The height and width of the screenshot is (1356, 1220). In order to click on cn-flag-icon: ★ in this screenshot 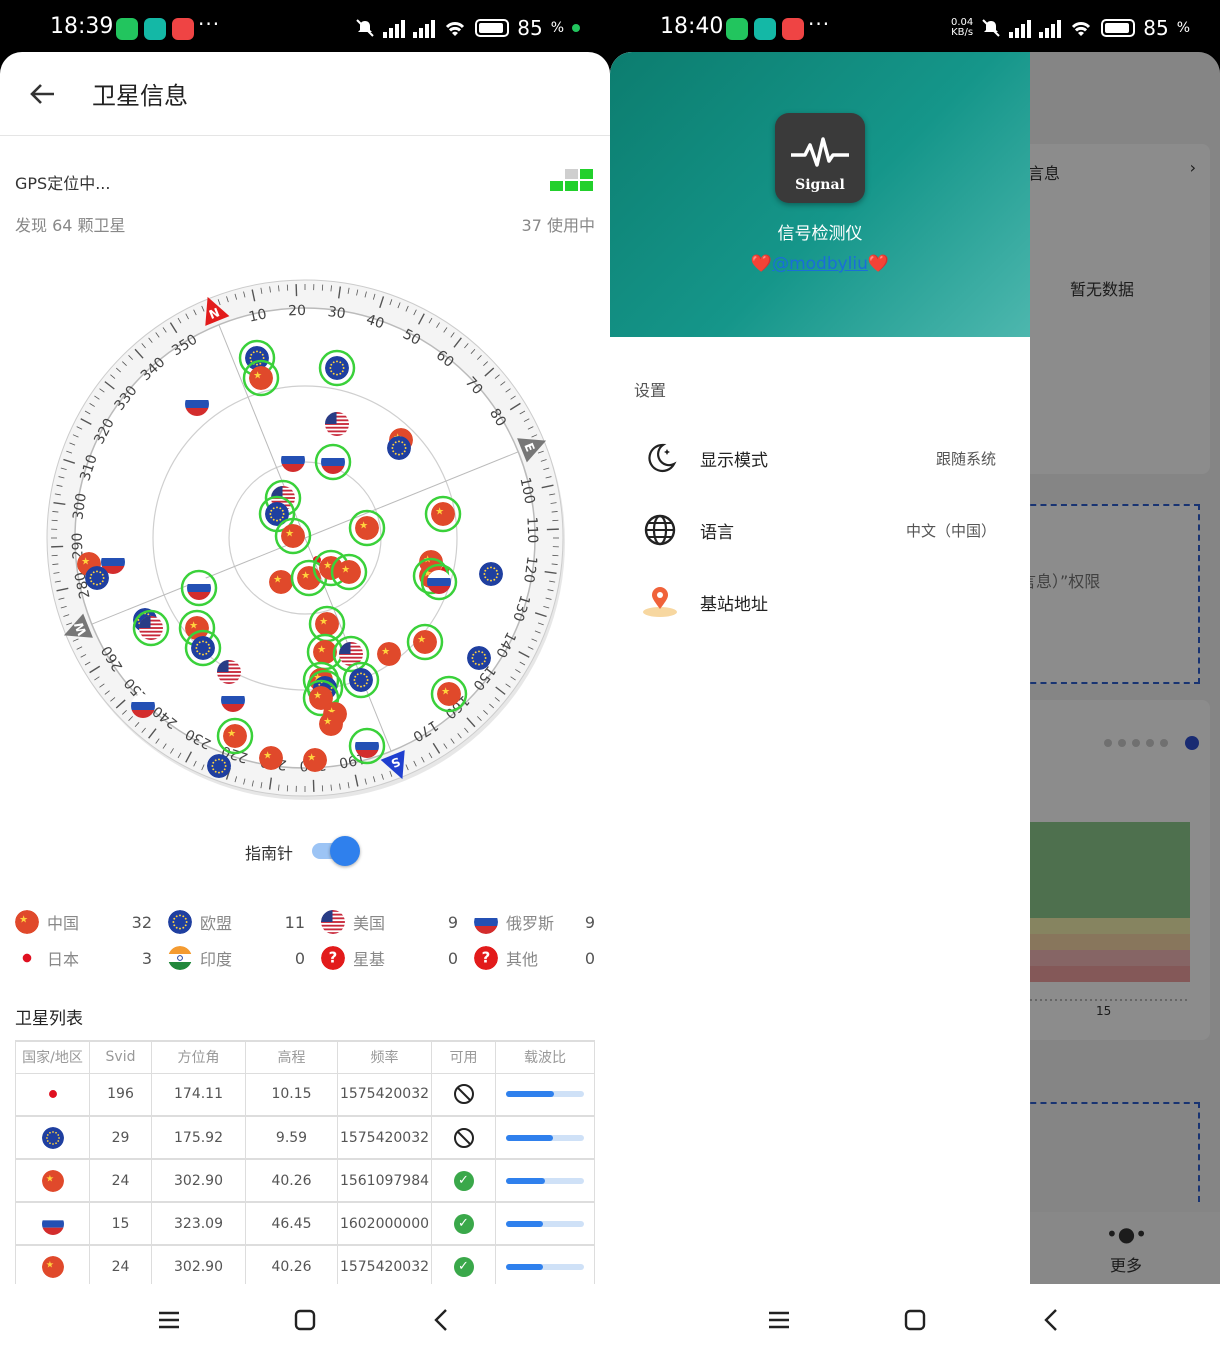, I will do `click(52, 1266)`.